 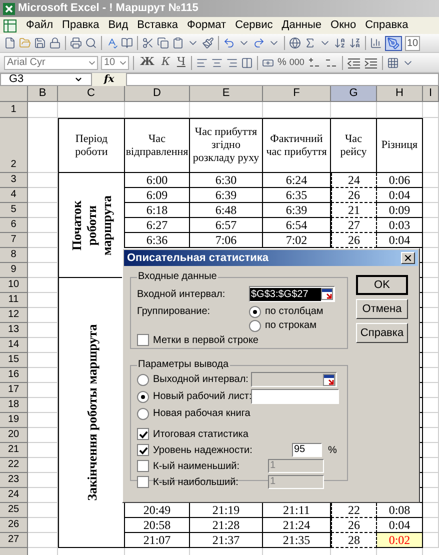 What do you see at coordinates (178, 43) in the screenshot?
I see `clipboard-icon` at bounding box center [178, 43].